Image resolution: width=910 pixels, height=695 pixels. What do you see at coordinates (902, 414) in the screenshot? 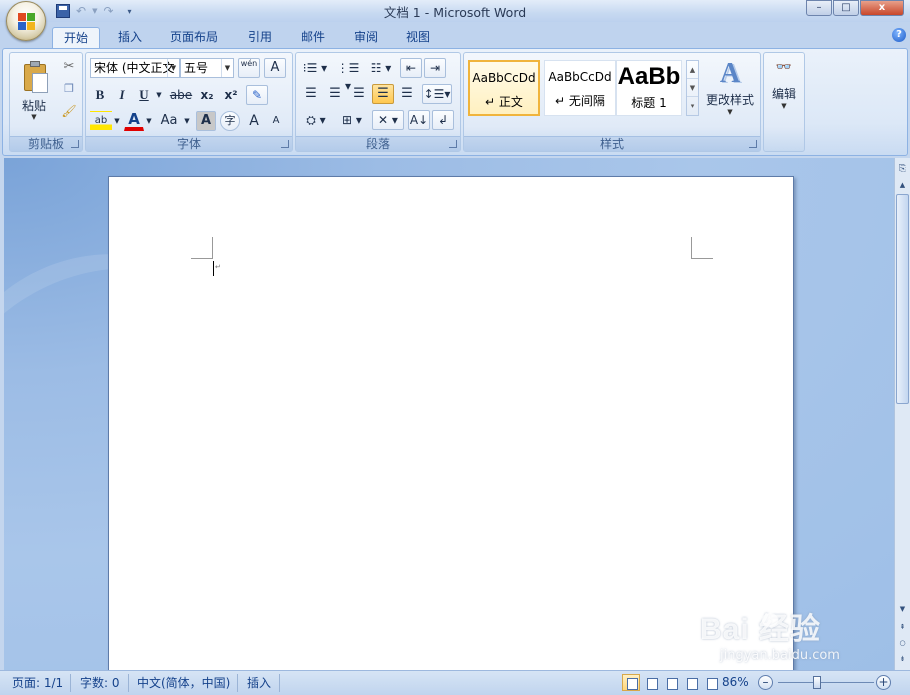
I see `vertical-scrollbar: ⎘ ▲ ▼ ⇞ ○ ⇟` at bounding box center [902, 414].